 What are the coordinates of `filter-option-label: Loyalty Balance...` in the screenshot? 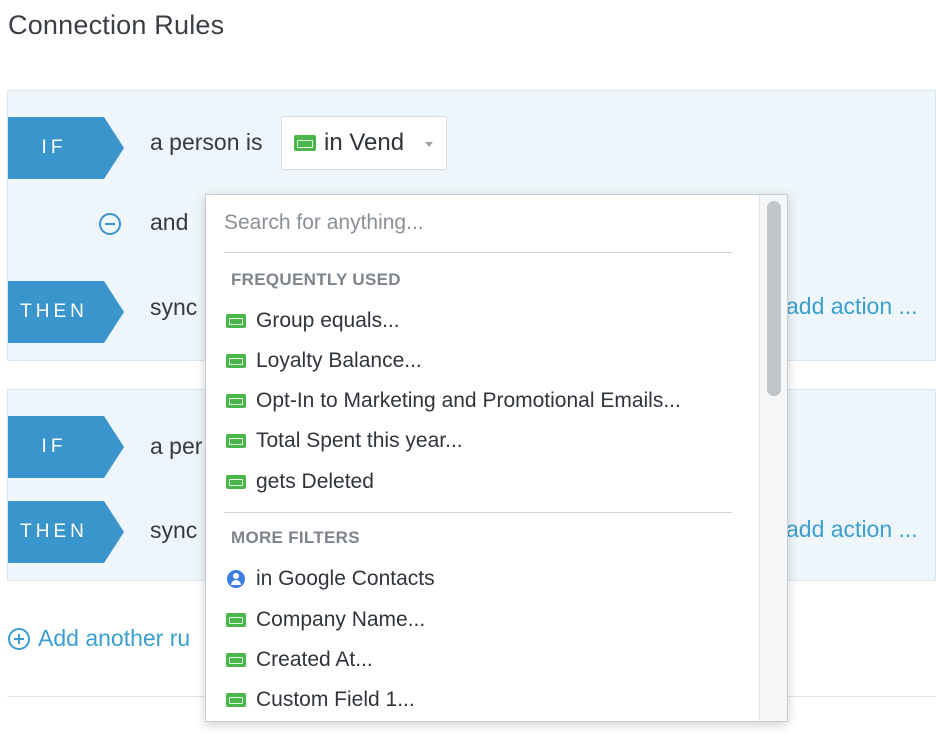 It's located at (339, 360).